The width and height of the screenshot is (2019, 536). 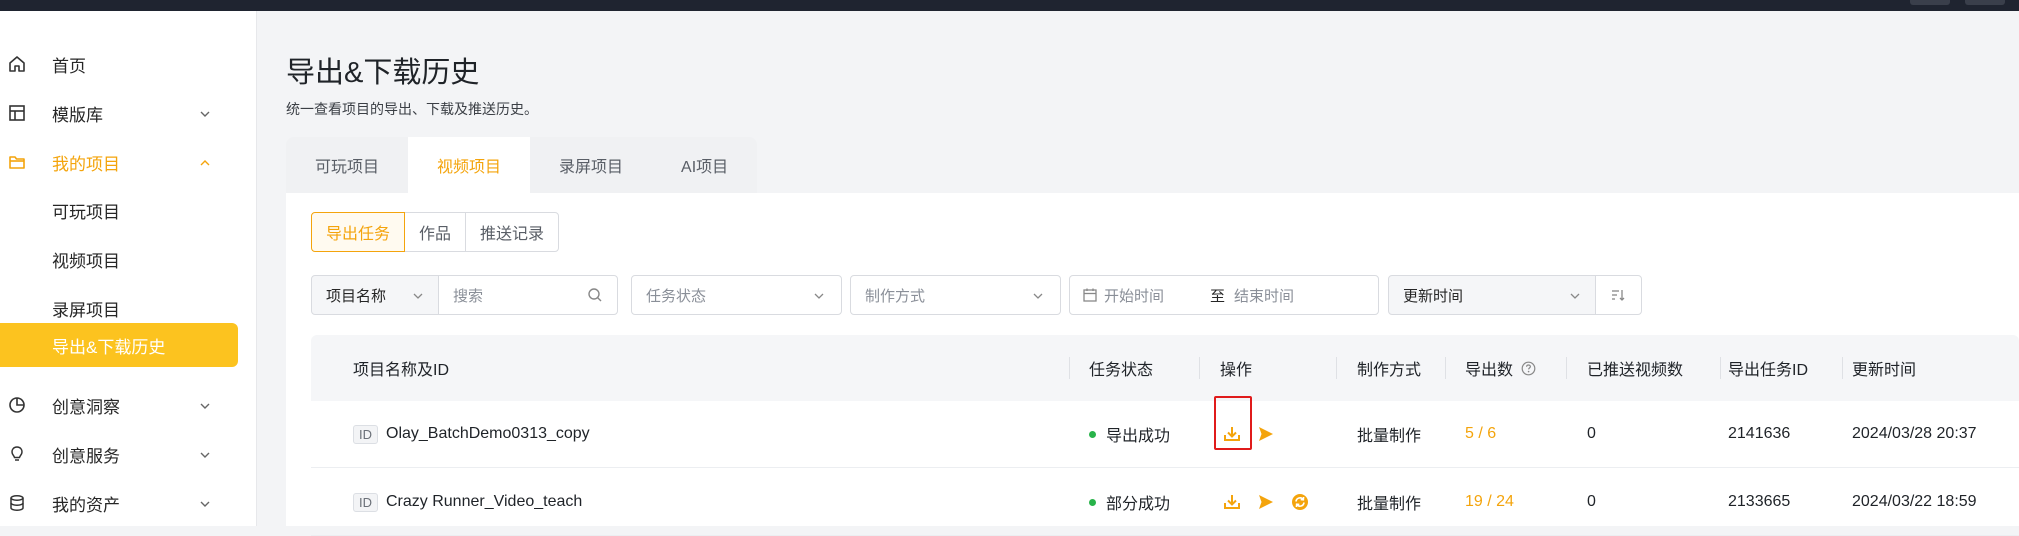 I want to click on view-segmented-control: 导出任务 作品 推送记录, so click(x=435, y=232).